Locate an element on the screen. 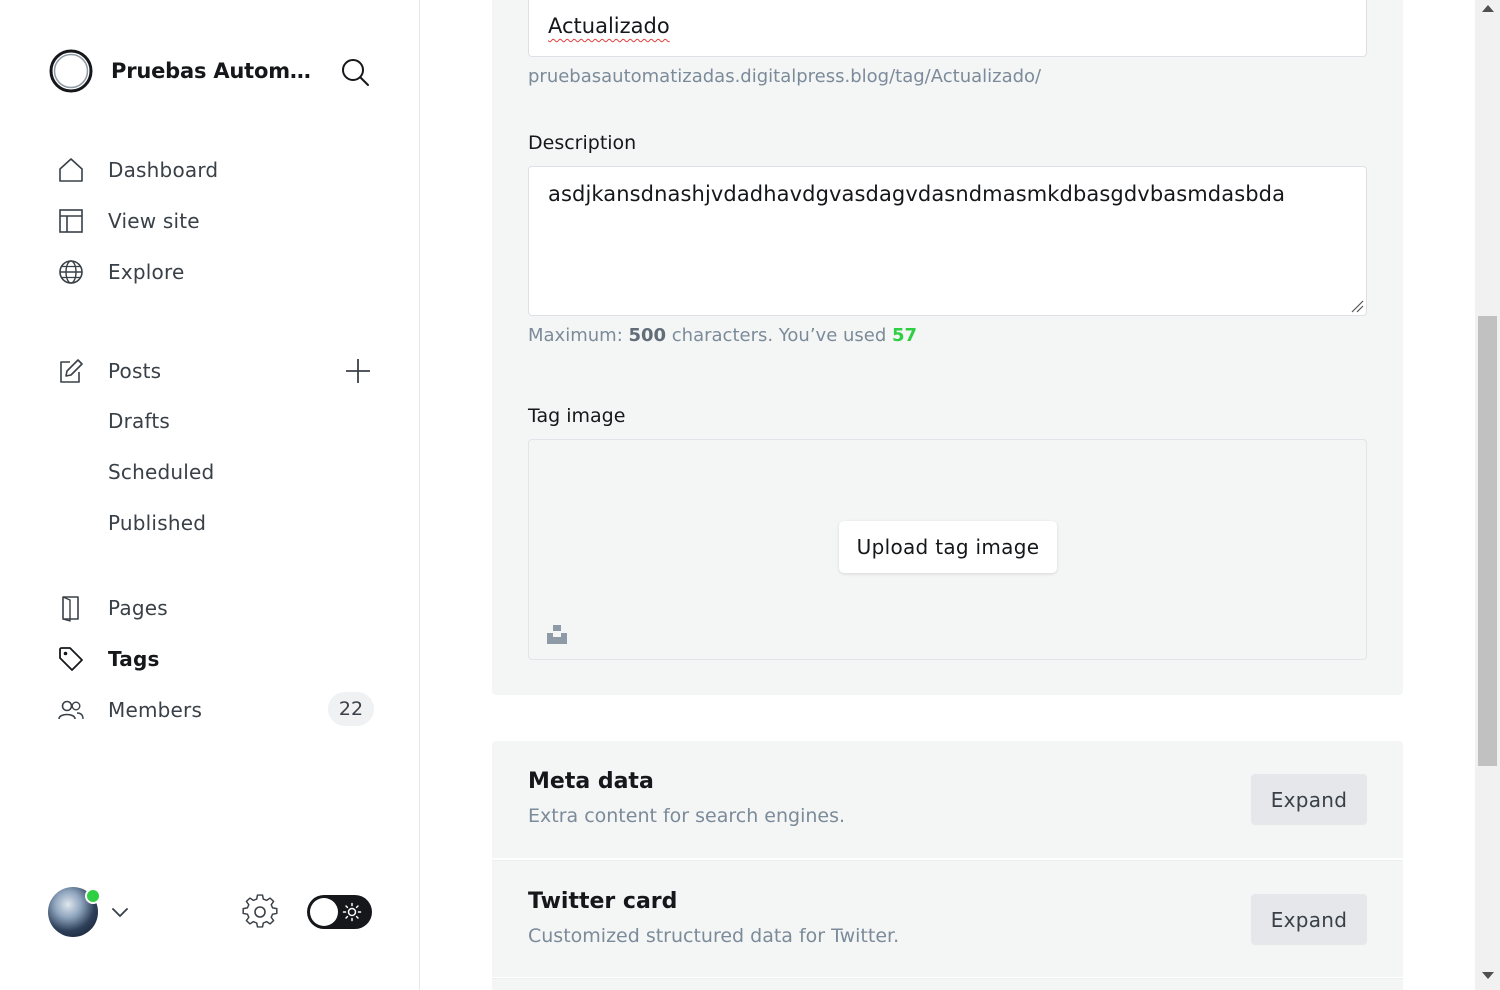  scrollbar is located at coordinates (1487, 495).